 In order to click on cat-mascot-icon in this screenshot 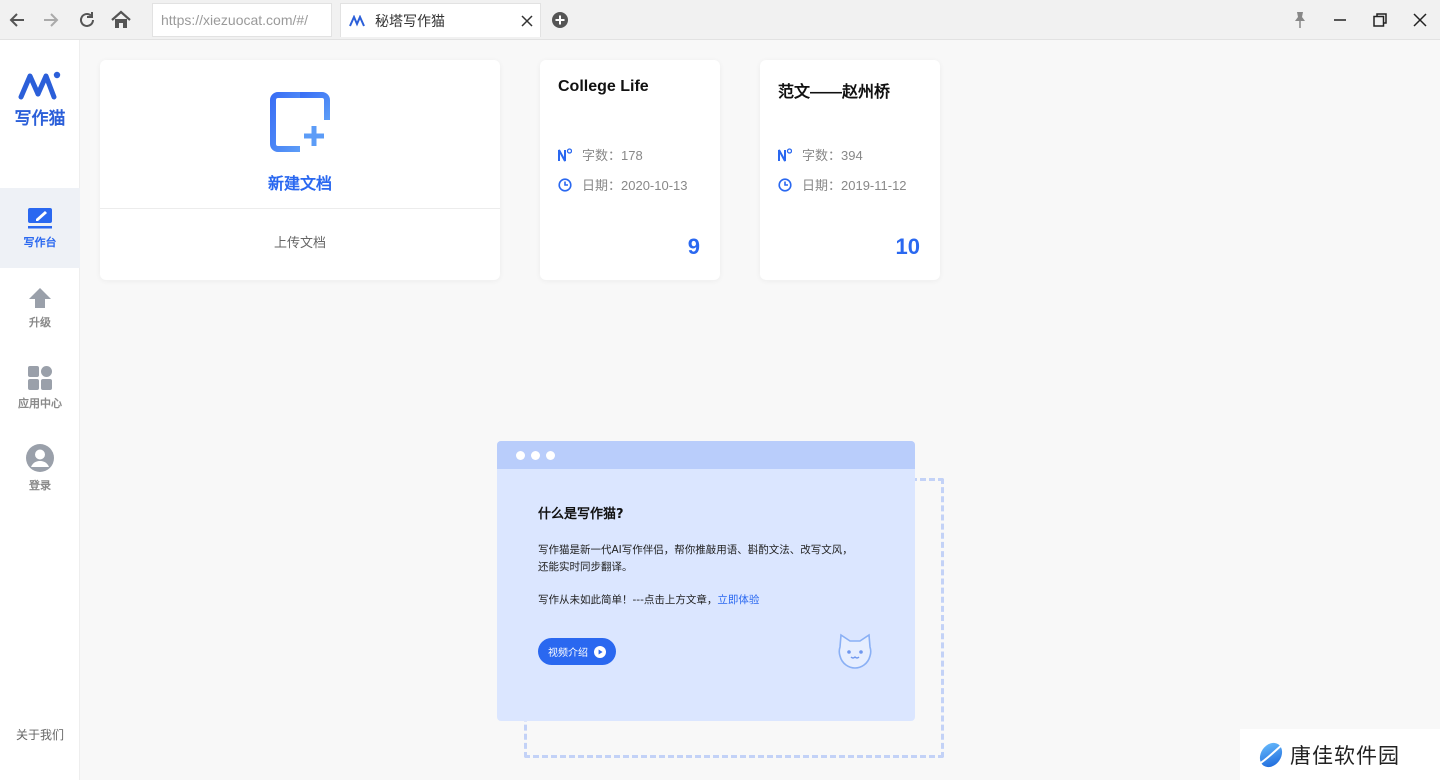, I will do `click(855, 651)`.